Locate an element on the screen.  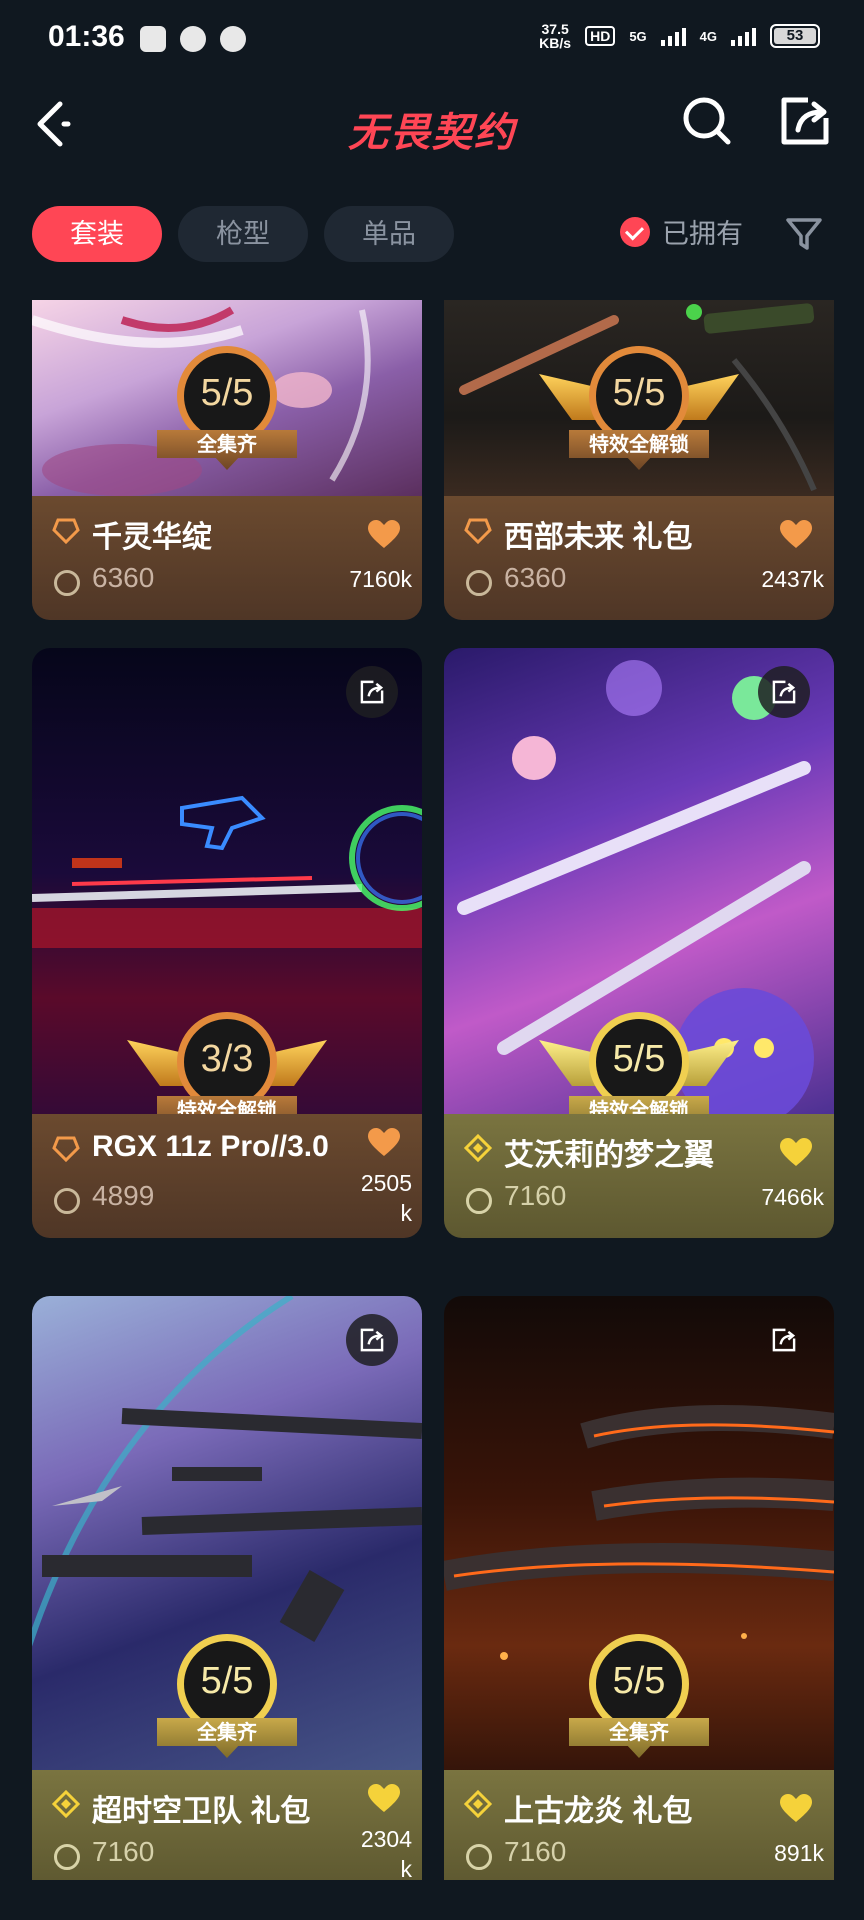
status-bar: 01:36 37.5 KB/s HD 5G 4G 53 is located at coordinates (432, 40).